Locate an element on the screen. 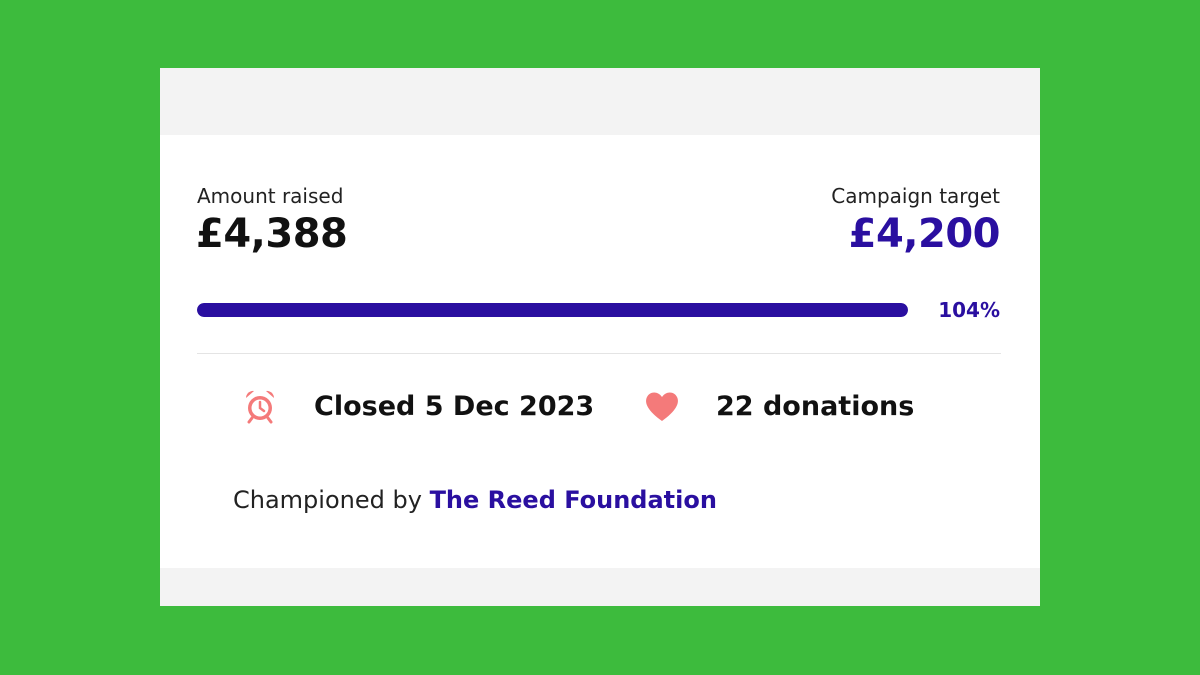  closed-date-stat: Closed 5 Dec 2023 is located at coordinates (417, 406).